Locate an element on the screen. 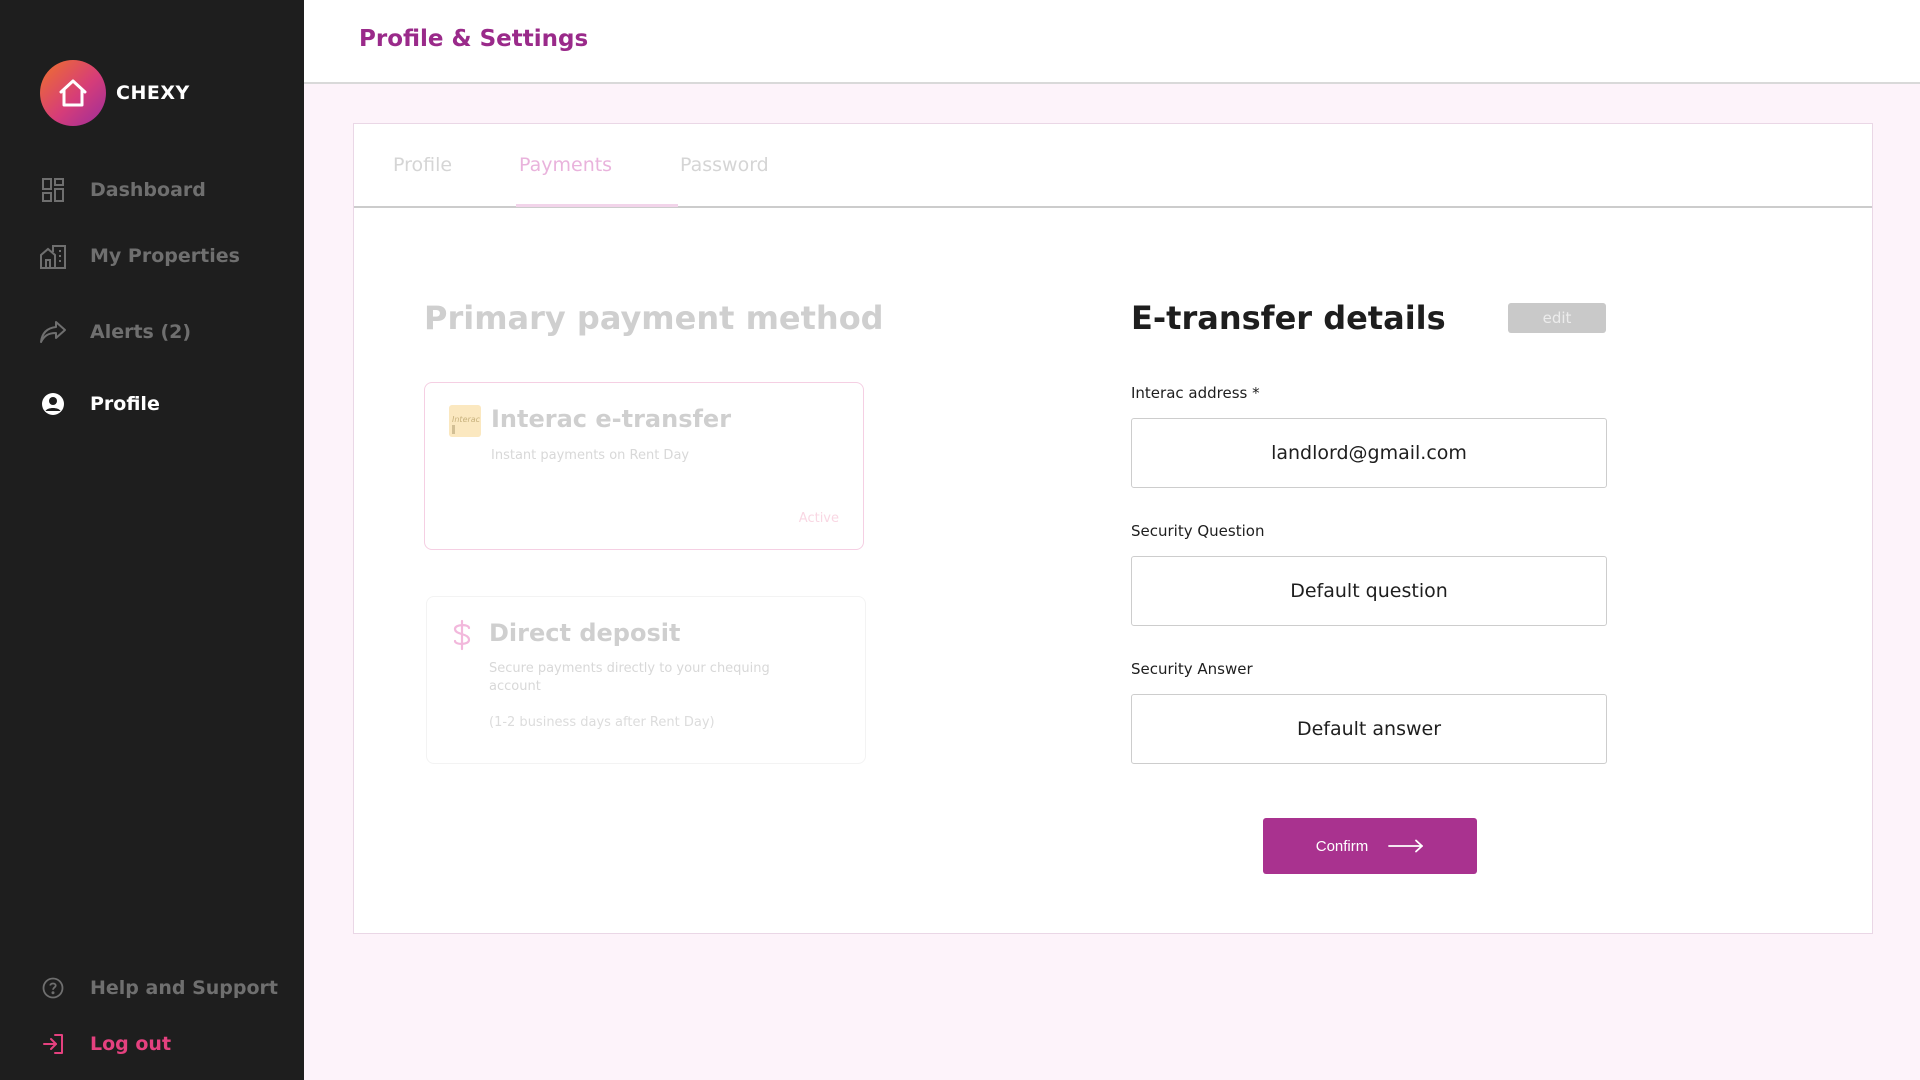 This screenshot has height=1080, width=1920. arrow-right-icon is located at coordinates (1406, 846).